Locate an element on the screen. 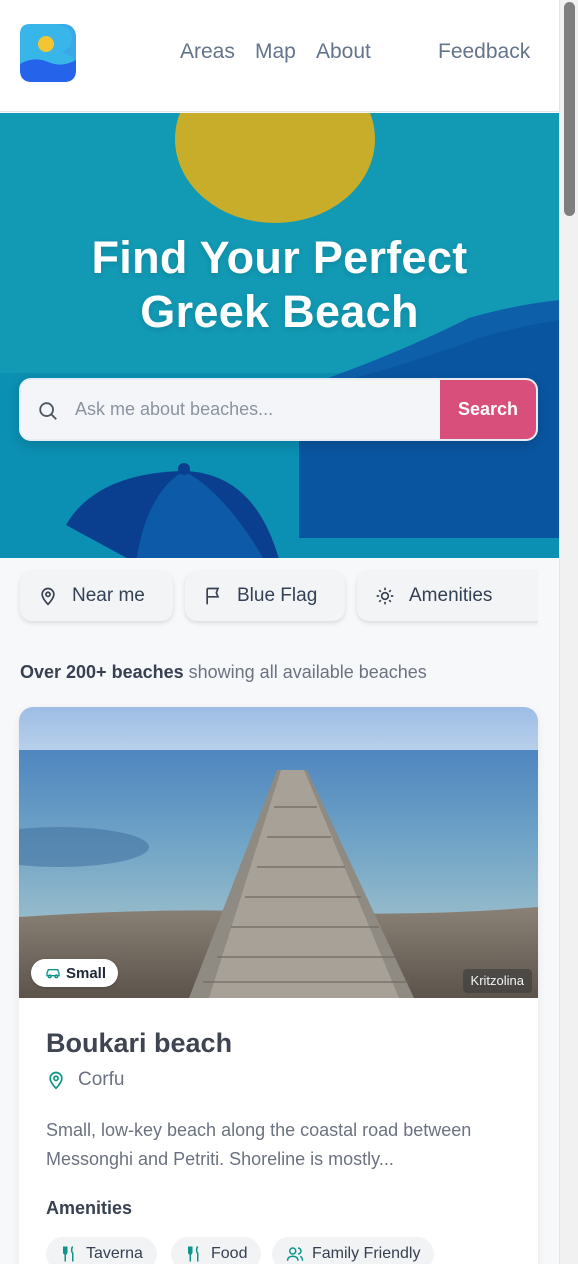 The width and height of the screenshot is (578, 1264). nav-about: About is located at coordinates (343, 52).